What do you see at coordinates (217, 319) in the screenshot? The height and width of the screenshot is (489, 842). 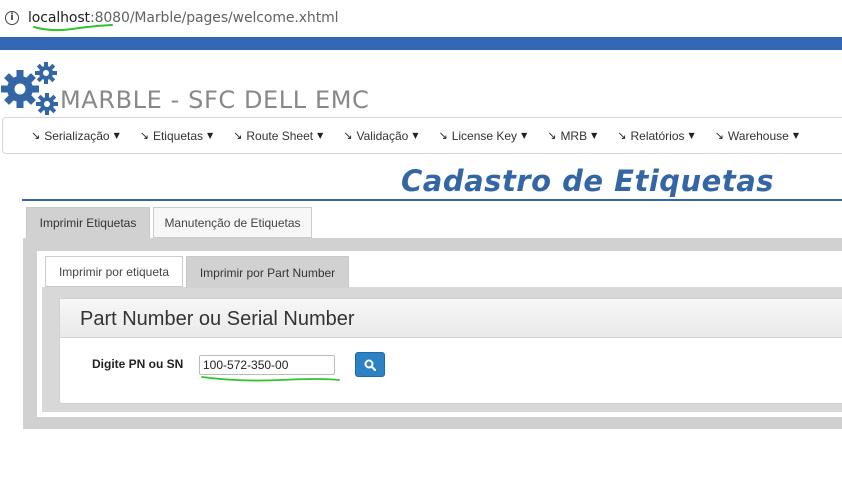 I see `fieldset-title: Part Number ou Serial Number` at bounding box center [217, 319].